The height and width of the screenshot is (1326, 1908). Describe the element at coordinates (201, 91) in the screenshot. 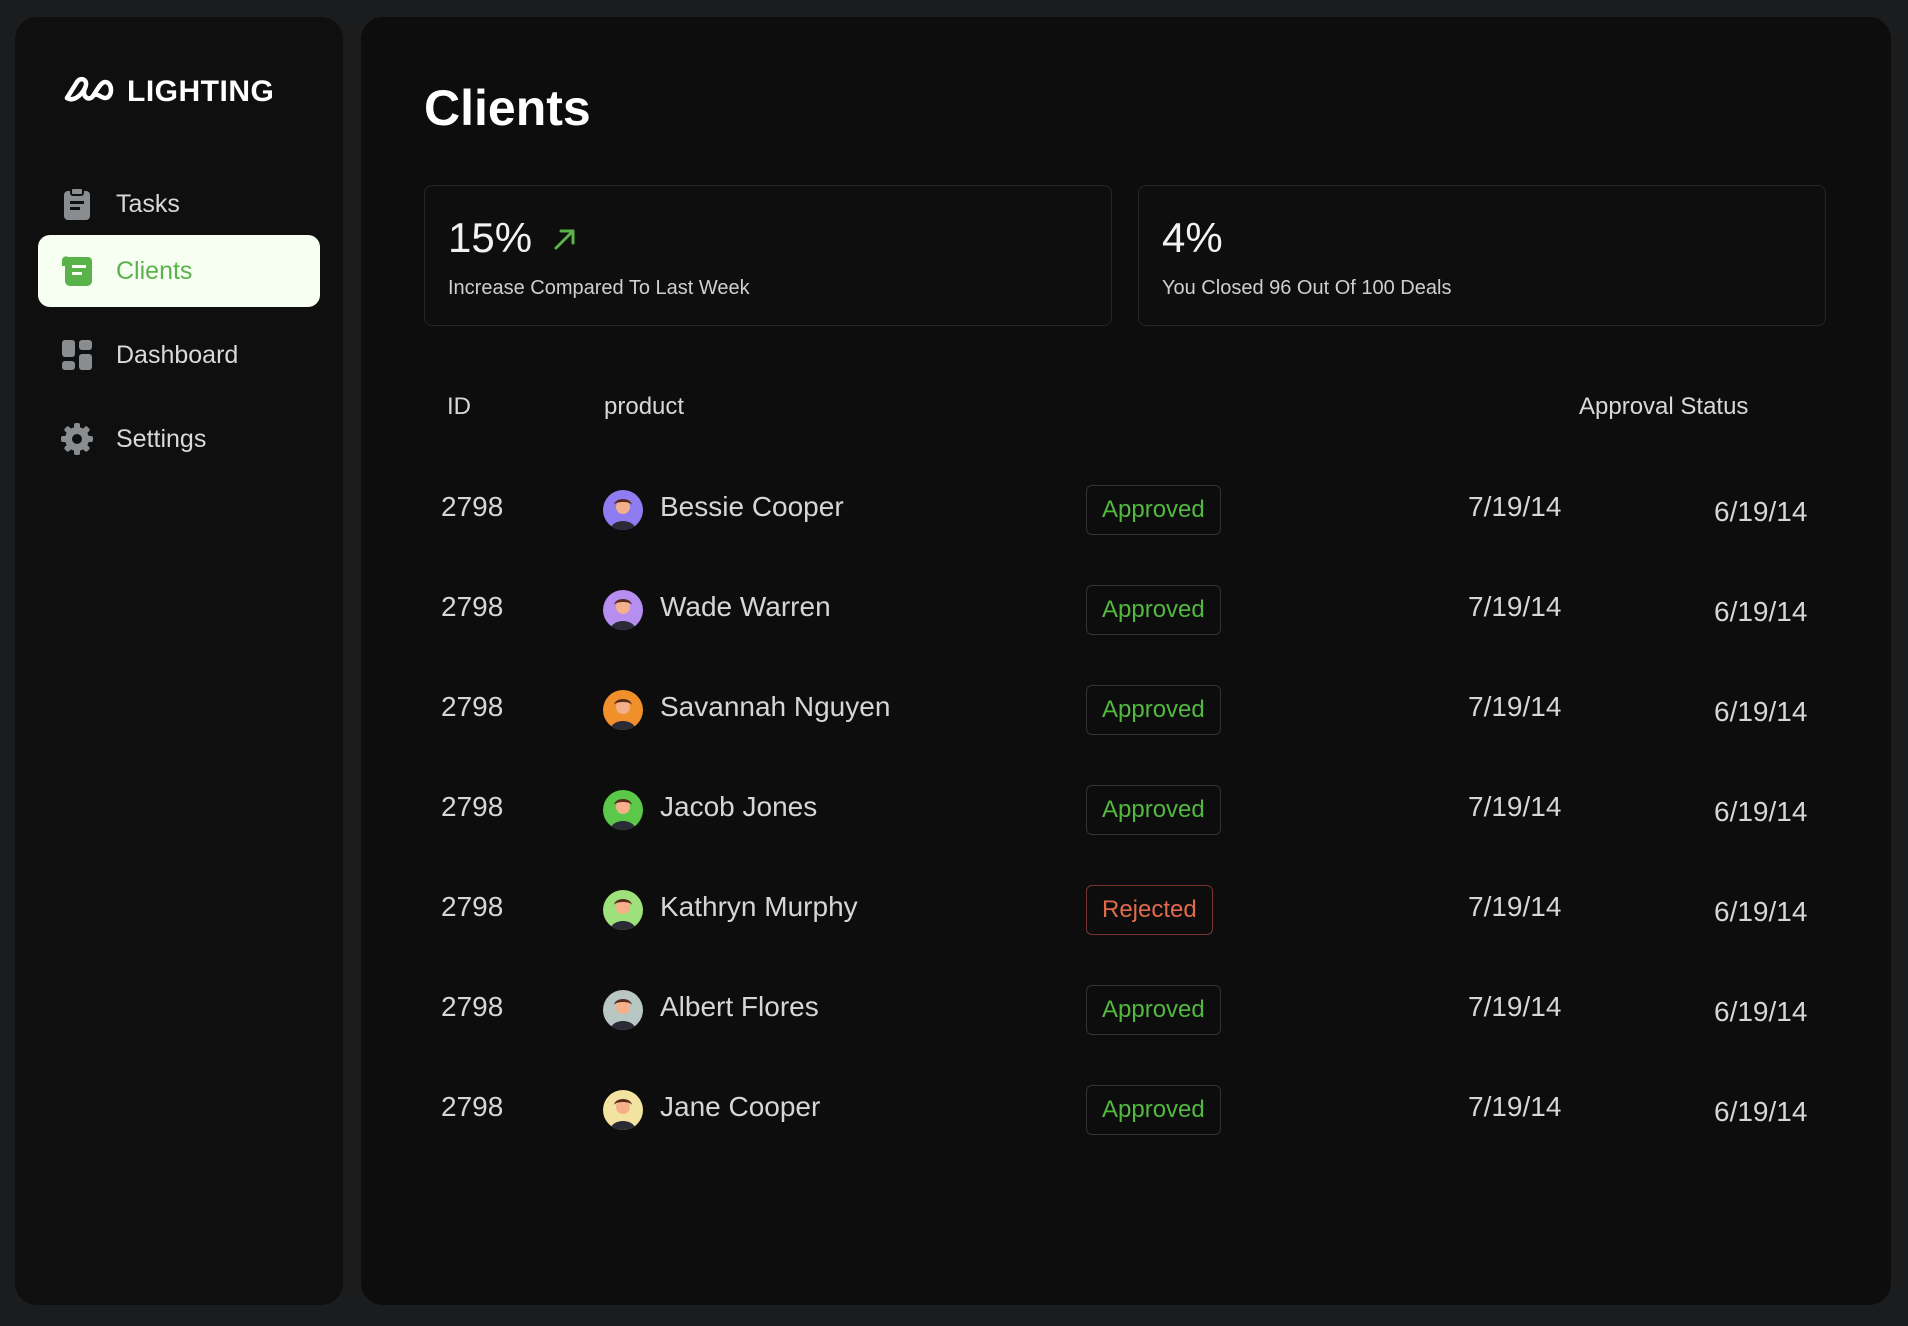

I see `logo-text: LIGHTING` at that location.